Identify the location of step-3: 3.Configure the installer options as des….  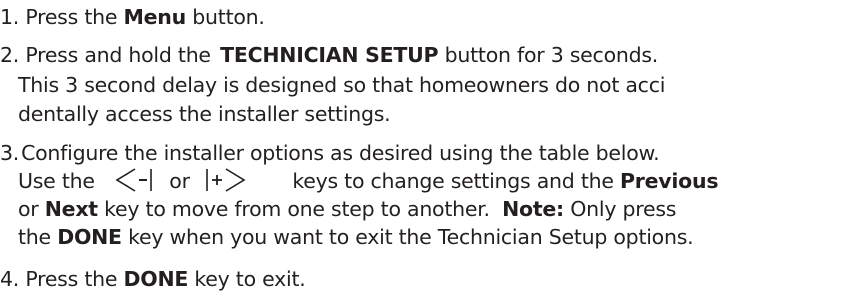
(330, 153).